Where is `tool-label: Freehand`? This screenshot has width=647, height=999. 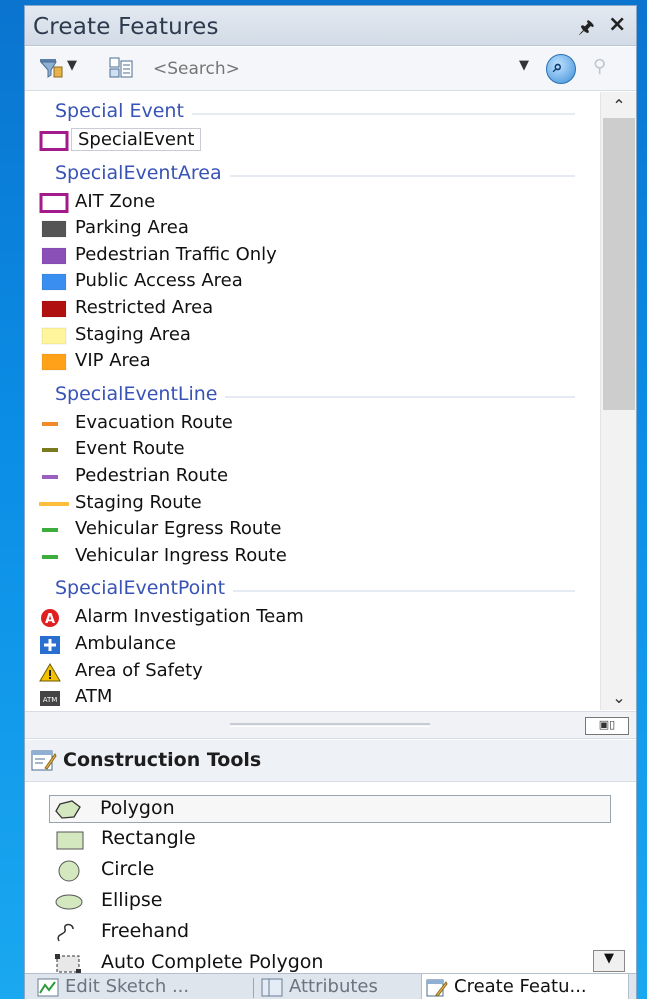
tool-label: Freehand is located at coordinates (145, 931).